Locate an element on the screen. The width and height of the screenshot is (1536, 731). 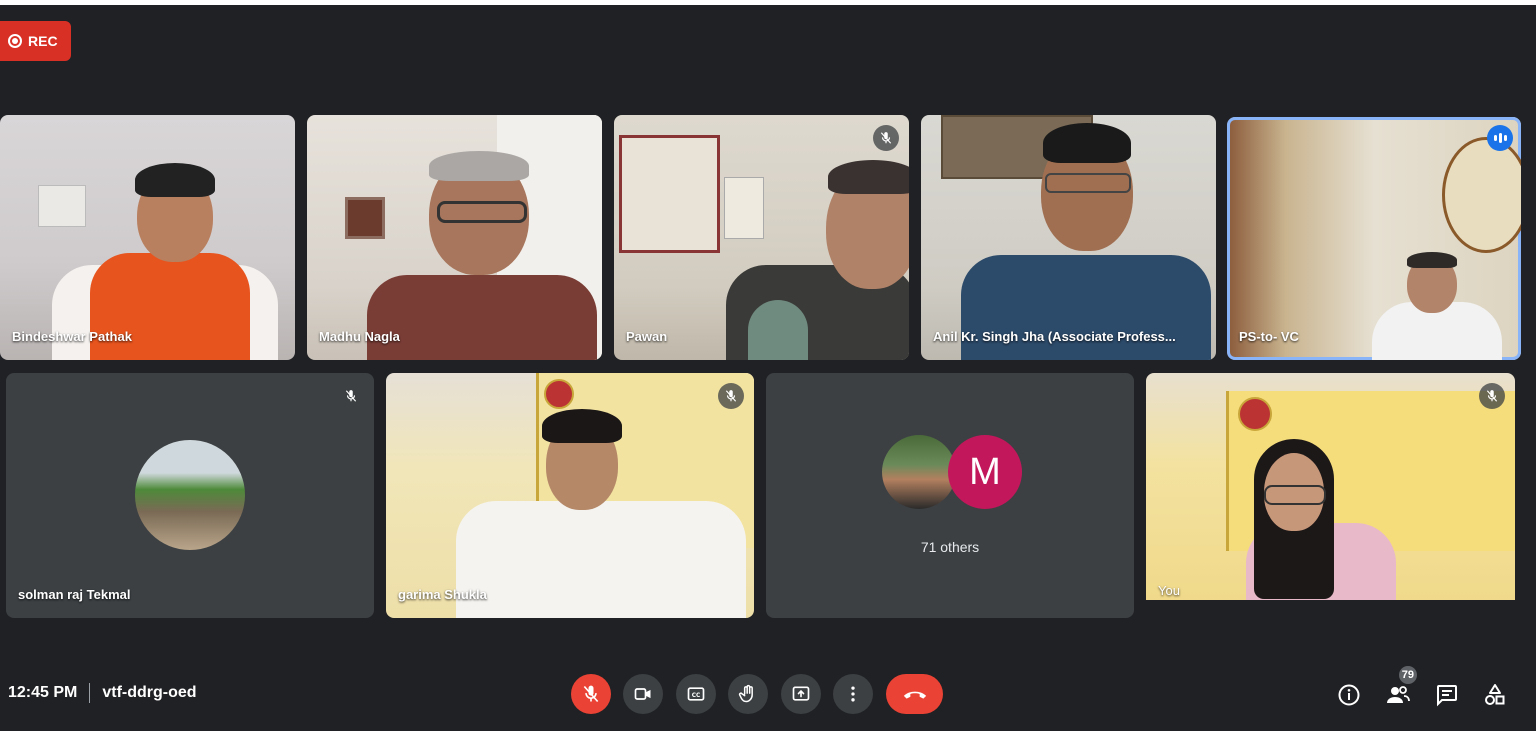
people-count-badge: 79 is located at coordinates (1407, 675).